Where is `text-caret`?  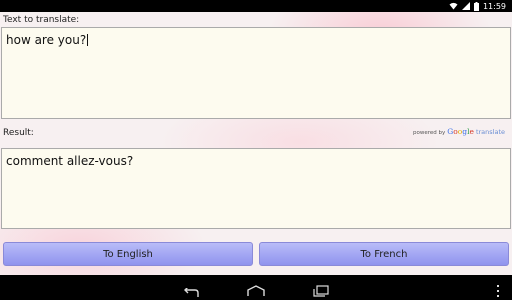
text-caret is located at coordinates (88, 40).